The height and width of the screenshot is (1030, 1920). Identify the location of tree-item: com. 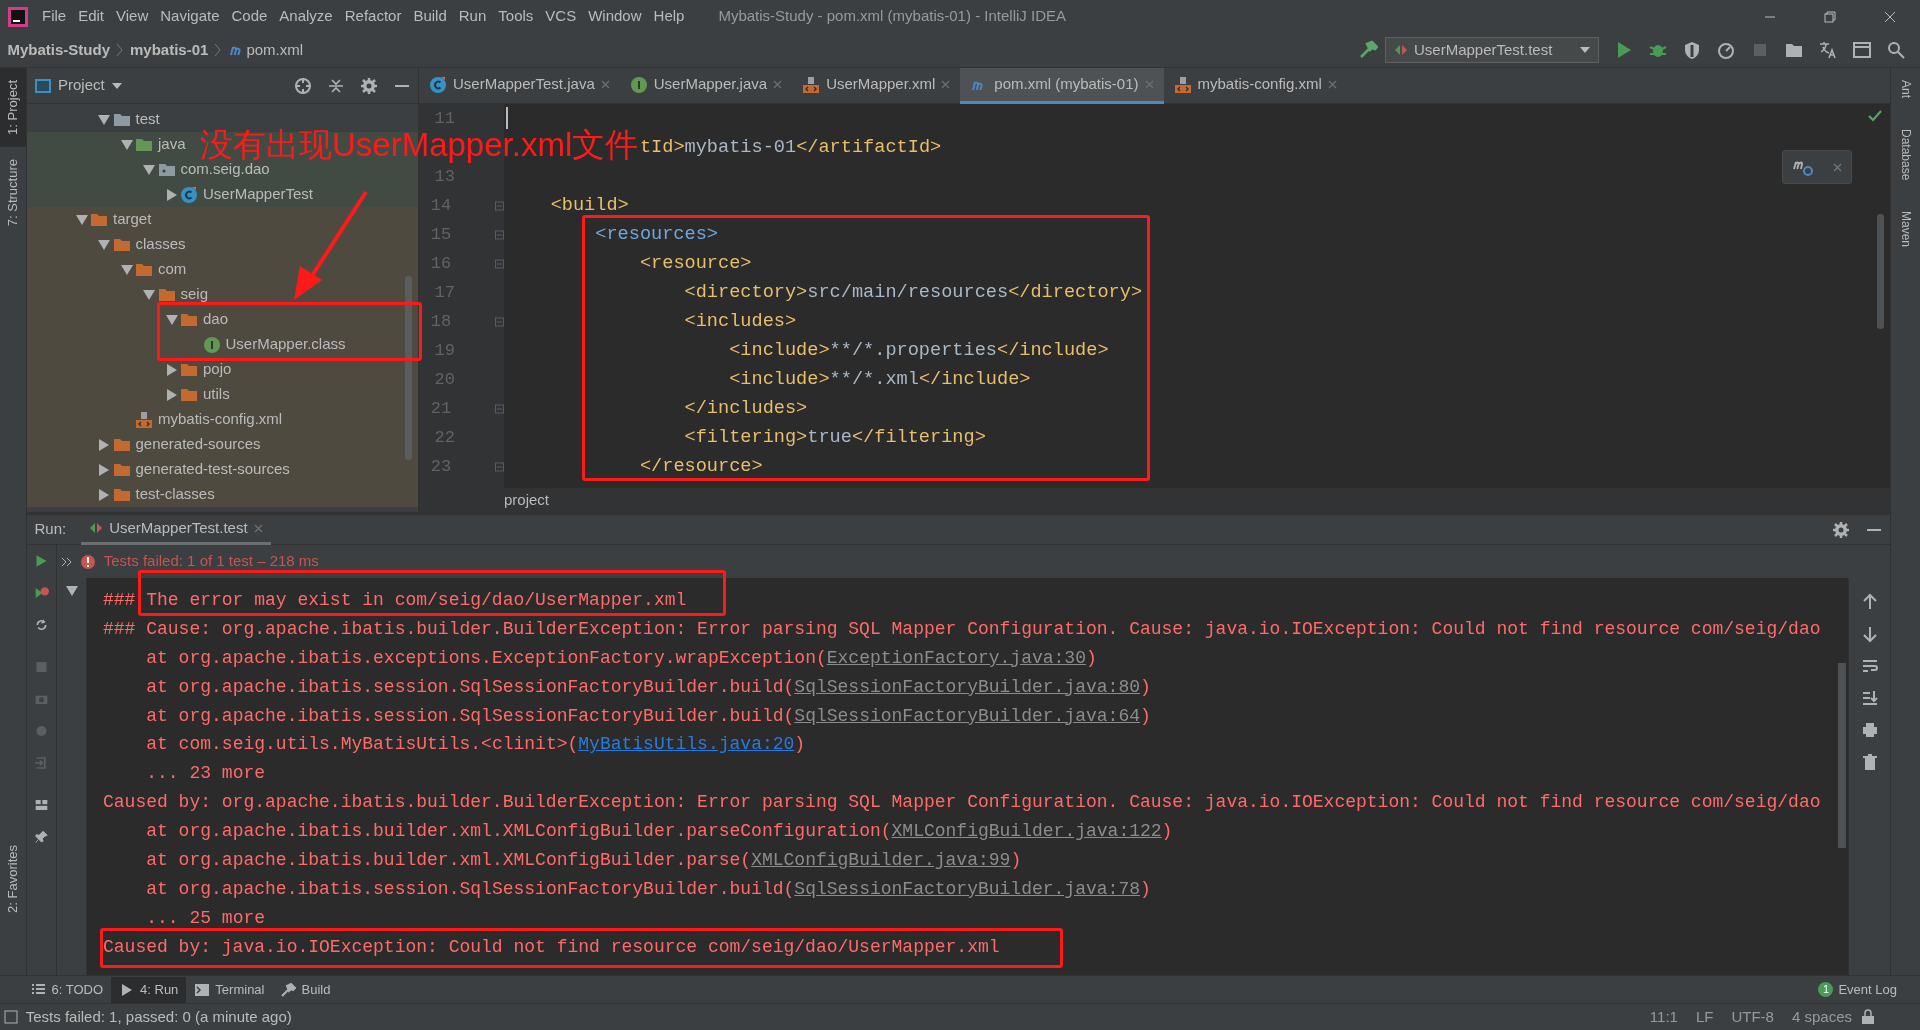
(152, 269).